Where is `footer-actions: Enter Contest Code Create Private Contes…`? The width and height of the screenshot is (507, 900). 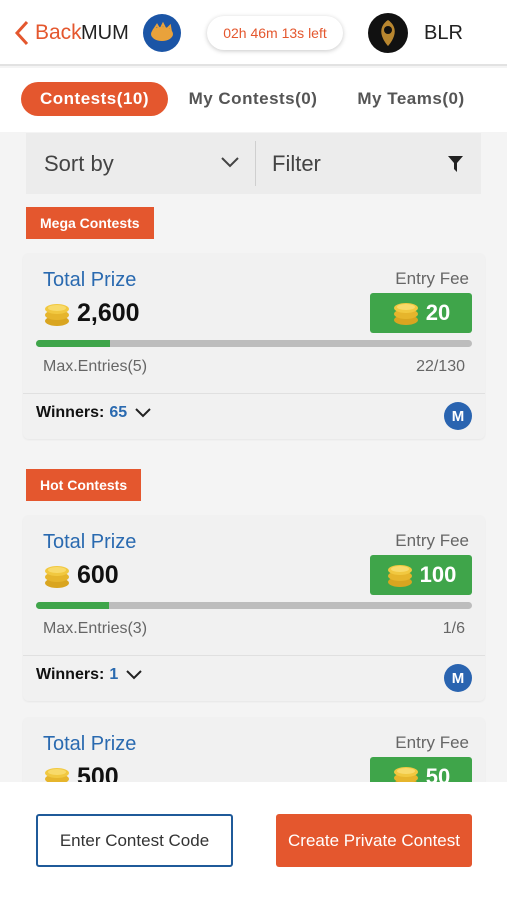
footer-actions: Enter Contest Code Create Private Contes… is located at coordinates (253, 841).